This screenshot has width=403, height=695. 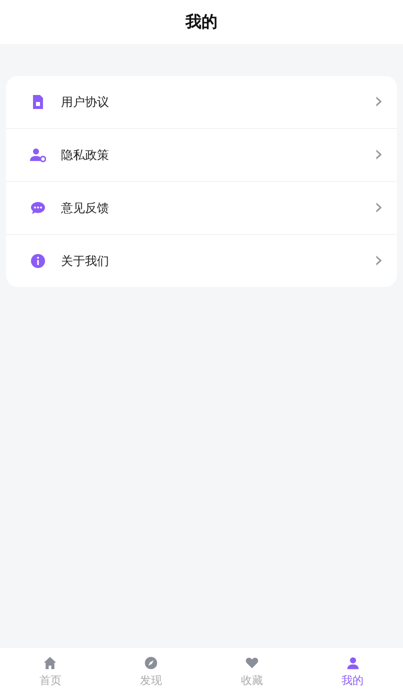 What do you see at coordinates (151, 663) in the screenshot?
I see `compass-icon` at bounding box center [151, 663].